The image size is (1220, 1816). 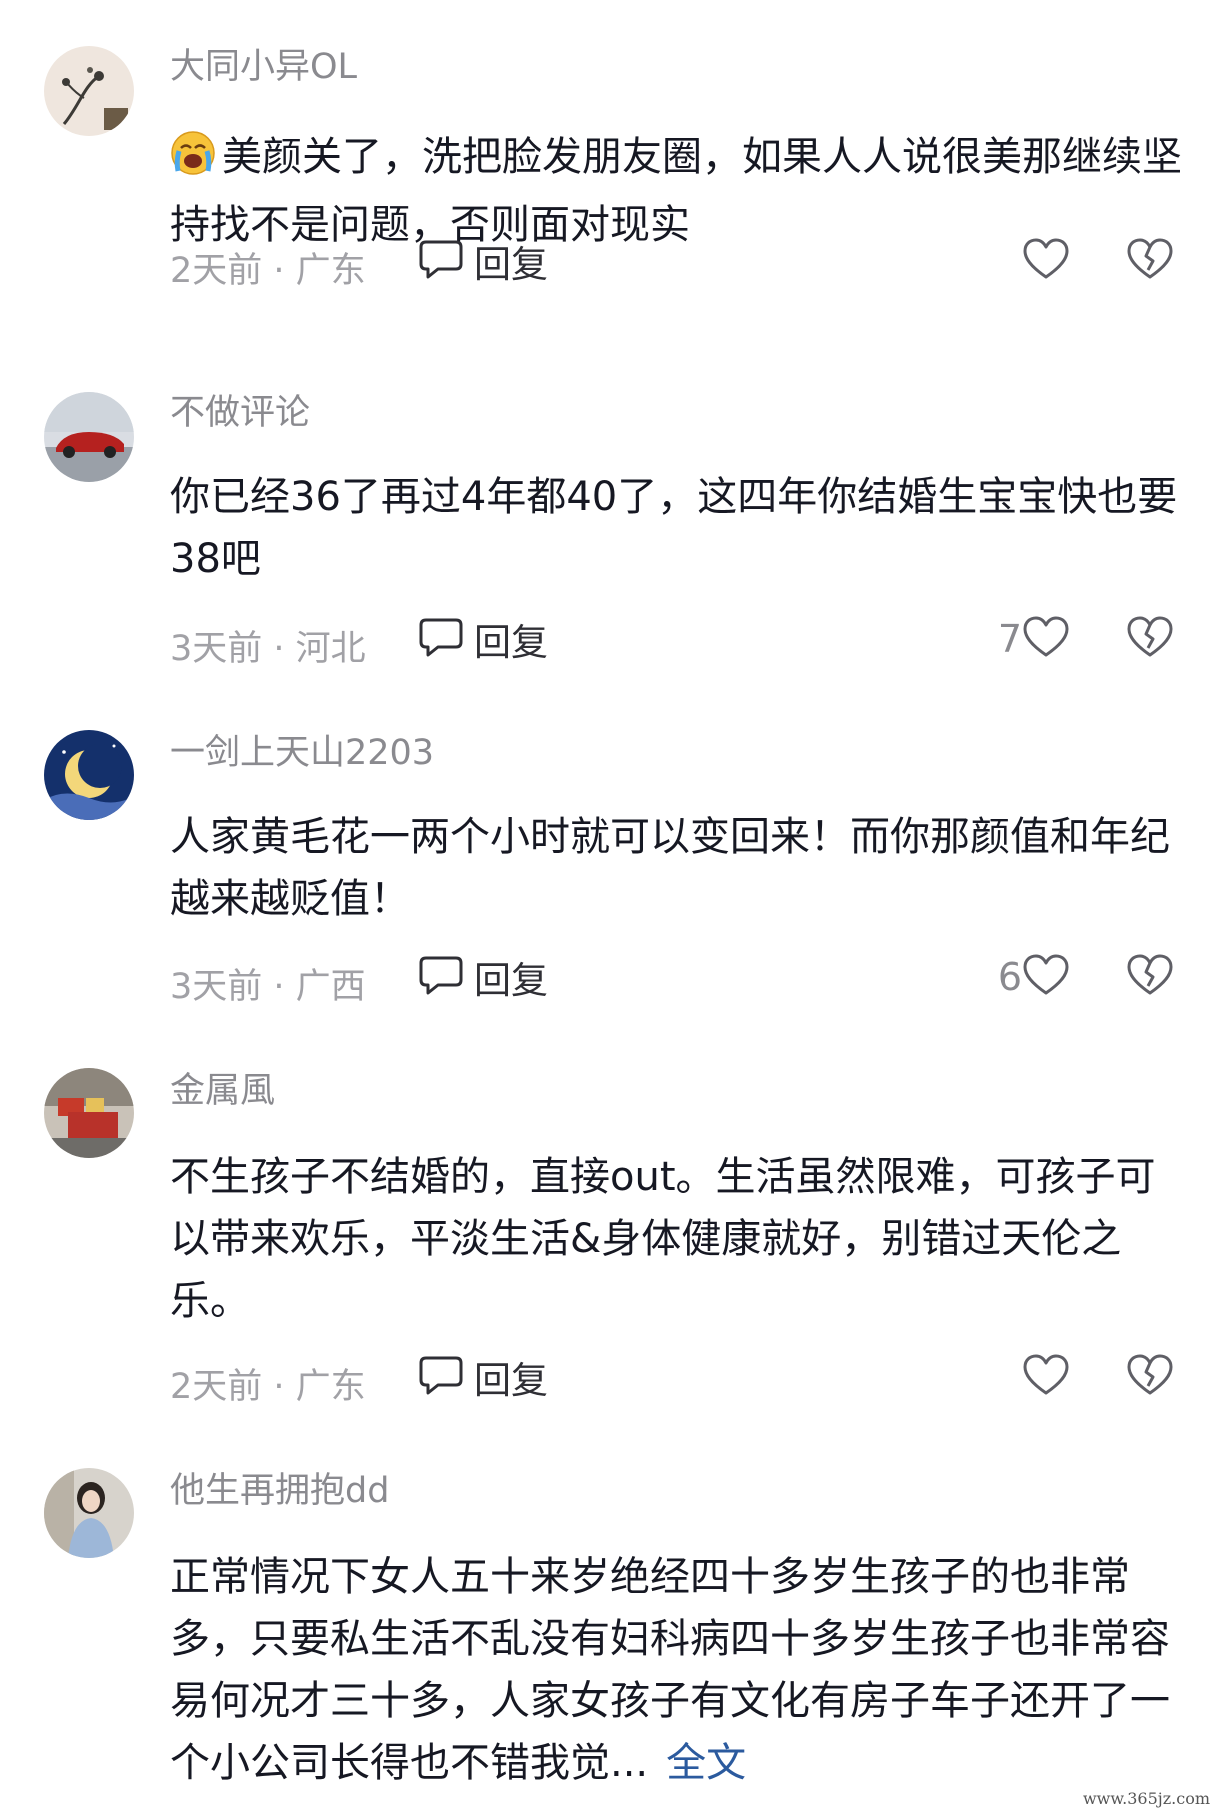 I want to click on like-button: 7, so click(x=1034, y=639).